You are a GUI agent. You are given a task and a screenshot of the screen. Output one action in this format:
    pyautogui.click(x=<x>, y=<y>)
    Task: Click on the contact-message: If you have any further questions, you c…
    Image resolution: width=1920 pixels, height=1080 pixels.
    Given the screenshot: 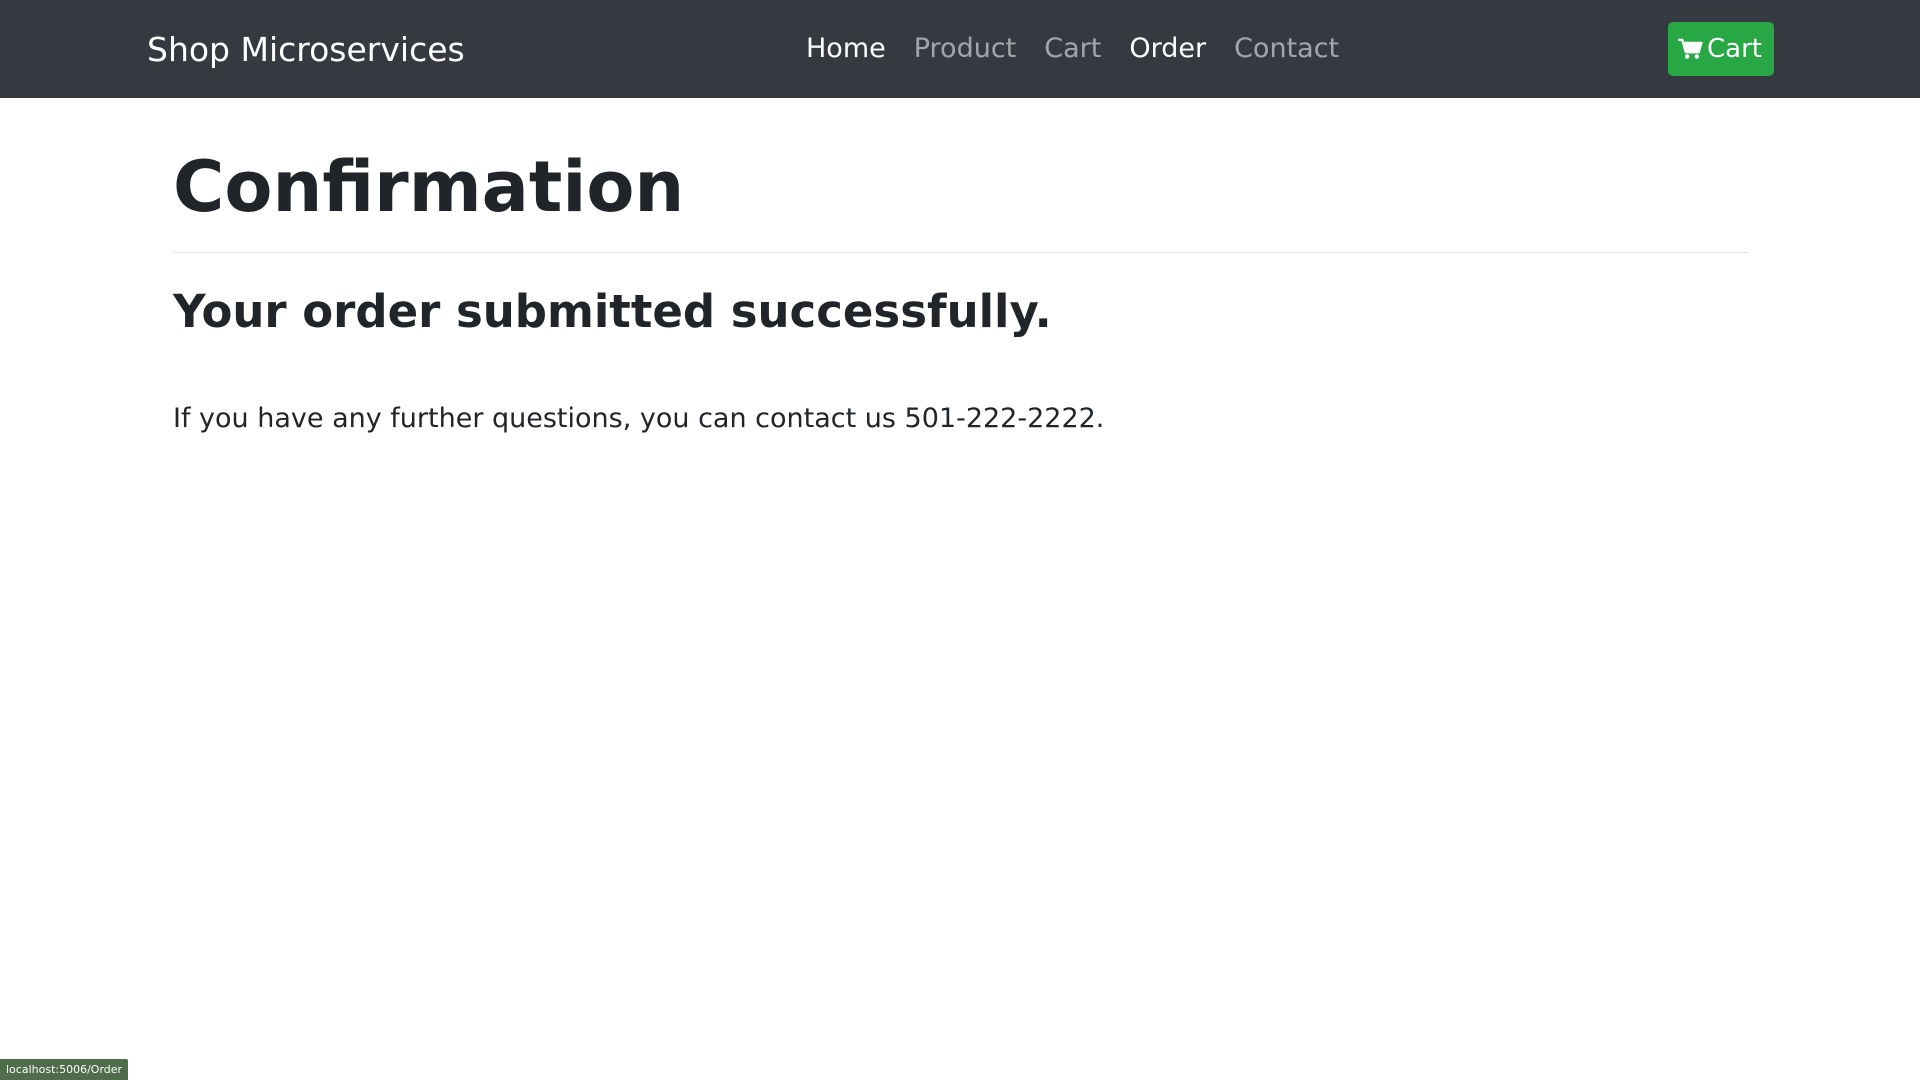 What is the action you would take?
    pyautogui.click(x=639, y=418)
    